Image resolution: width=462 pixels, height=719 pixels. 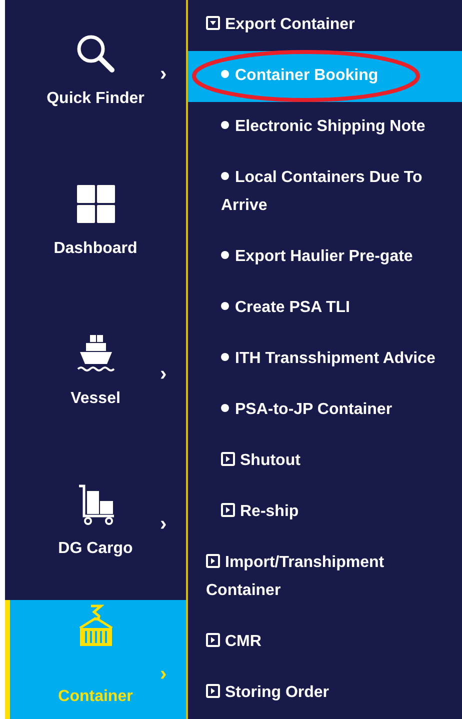 What do you see at coordinates (325, 359) in the screenshot?
I see `menu-item: ITH Transshipment Advice` at bounding box center [325, 359].